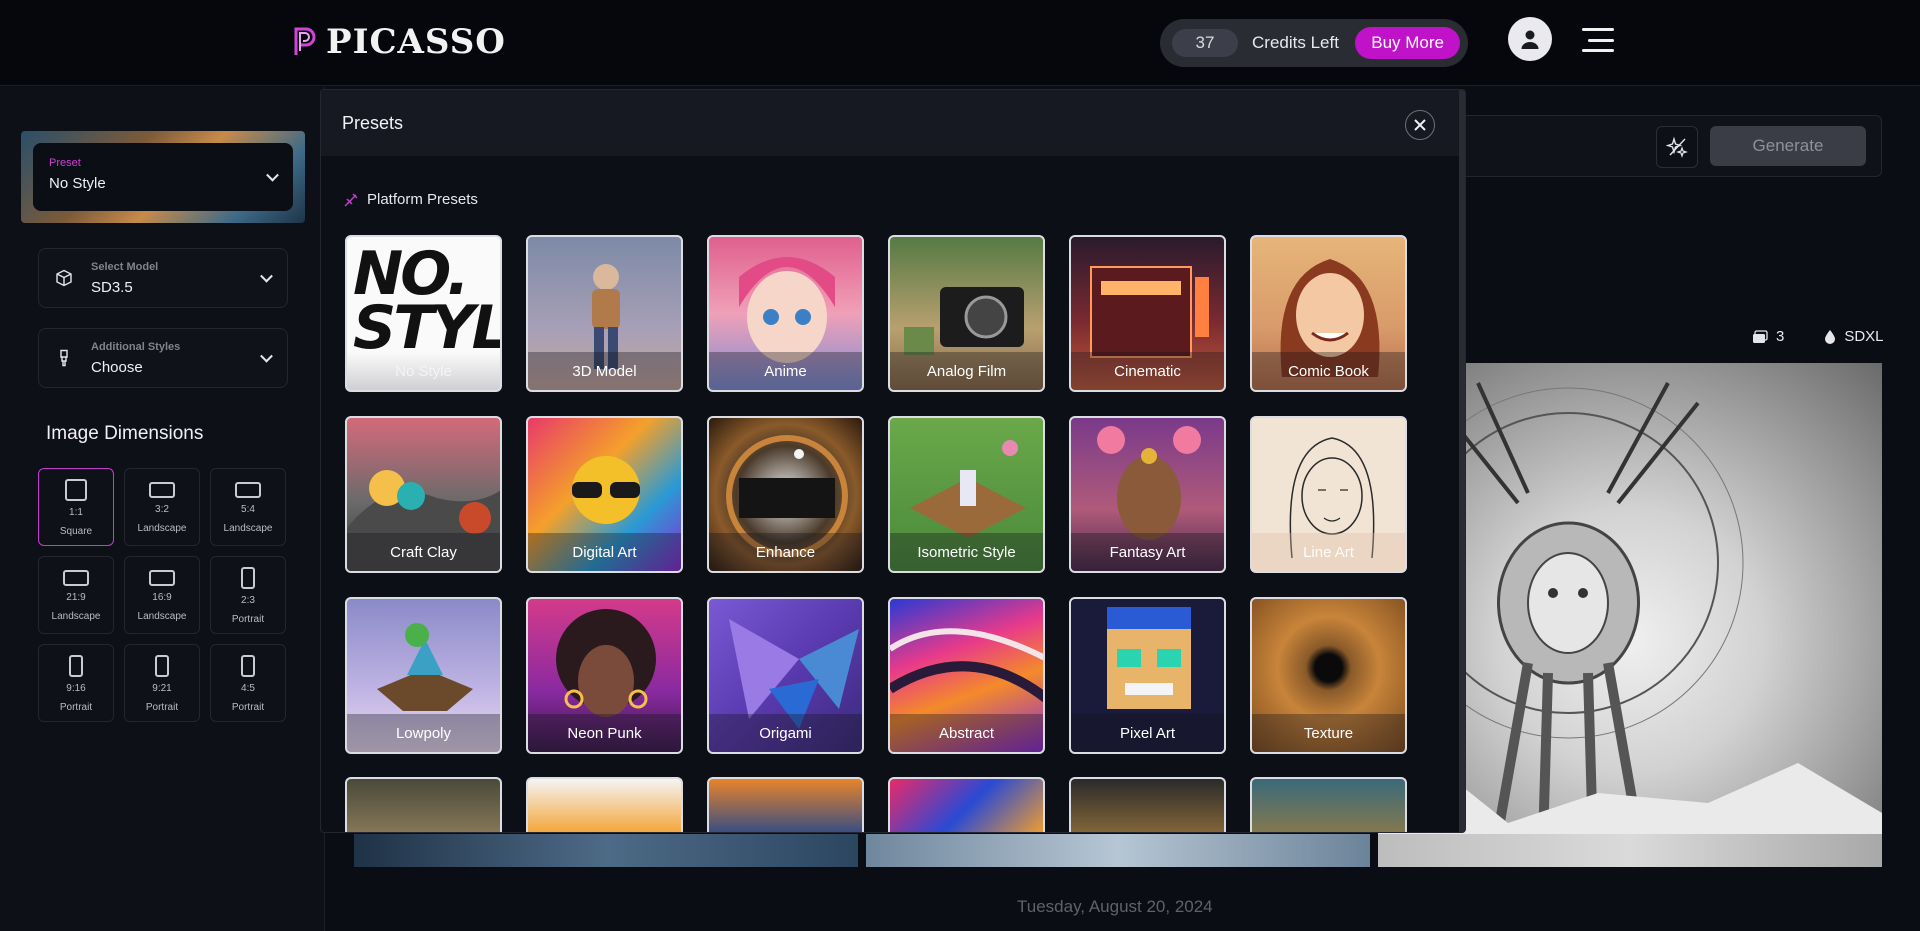 Image resolution: width=1920 pixels, height=931 pixels. What do you see at coordinates (76, 531) in the screenshot?
I see `ratio-name: Square` at bounding box center [76, 531].